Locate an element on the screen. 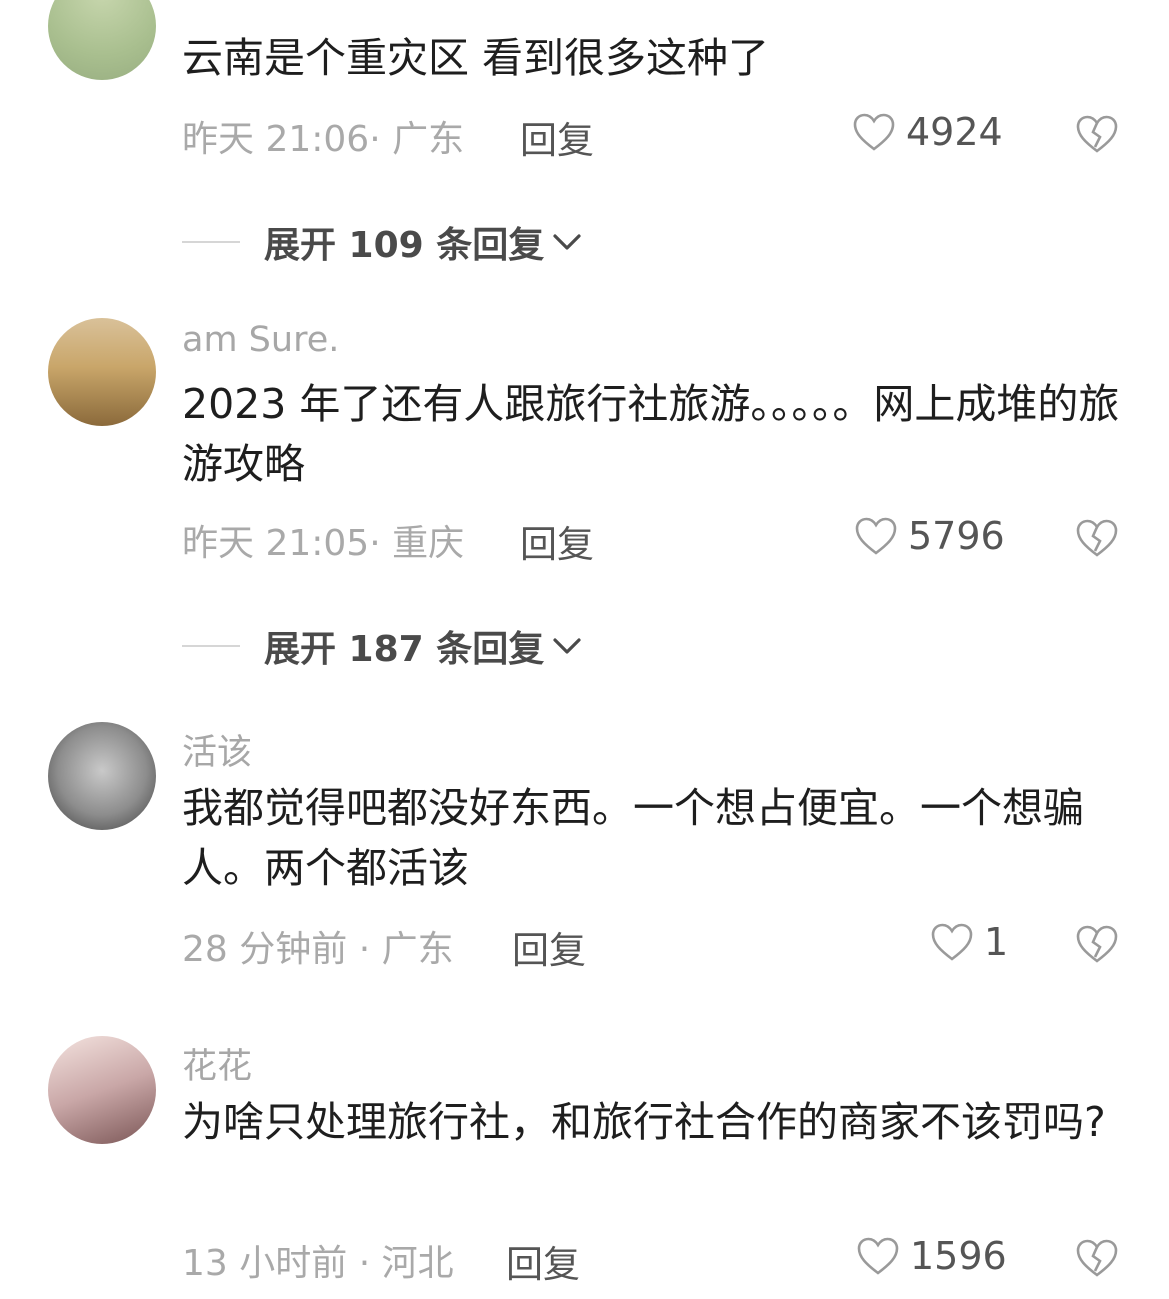 This screenshot has width=1169, height=1299. comment-time-location: 昨天 21:05· 重庆 is located at coordinates (323, 543).